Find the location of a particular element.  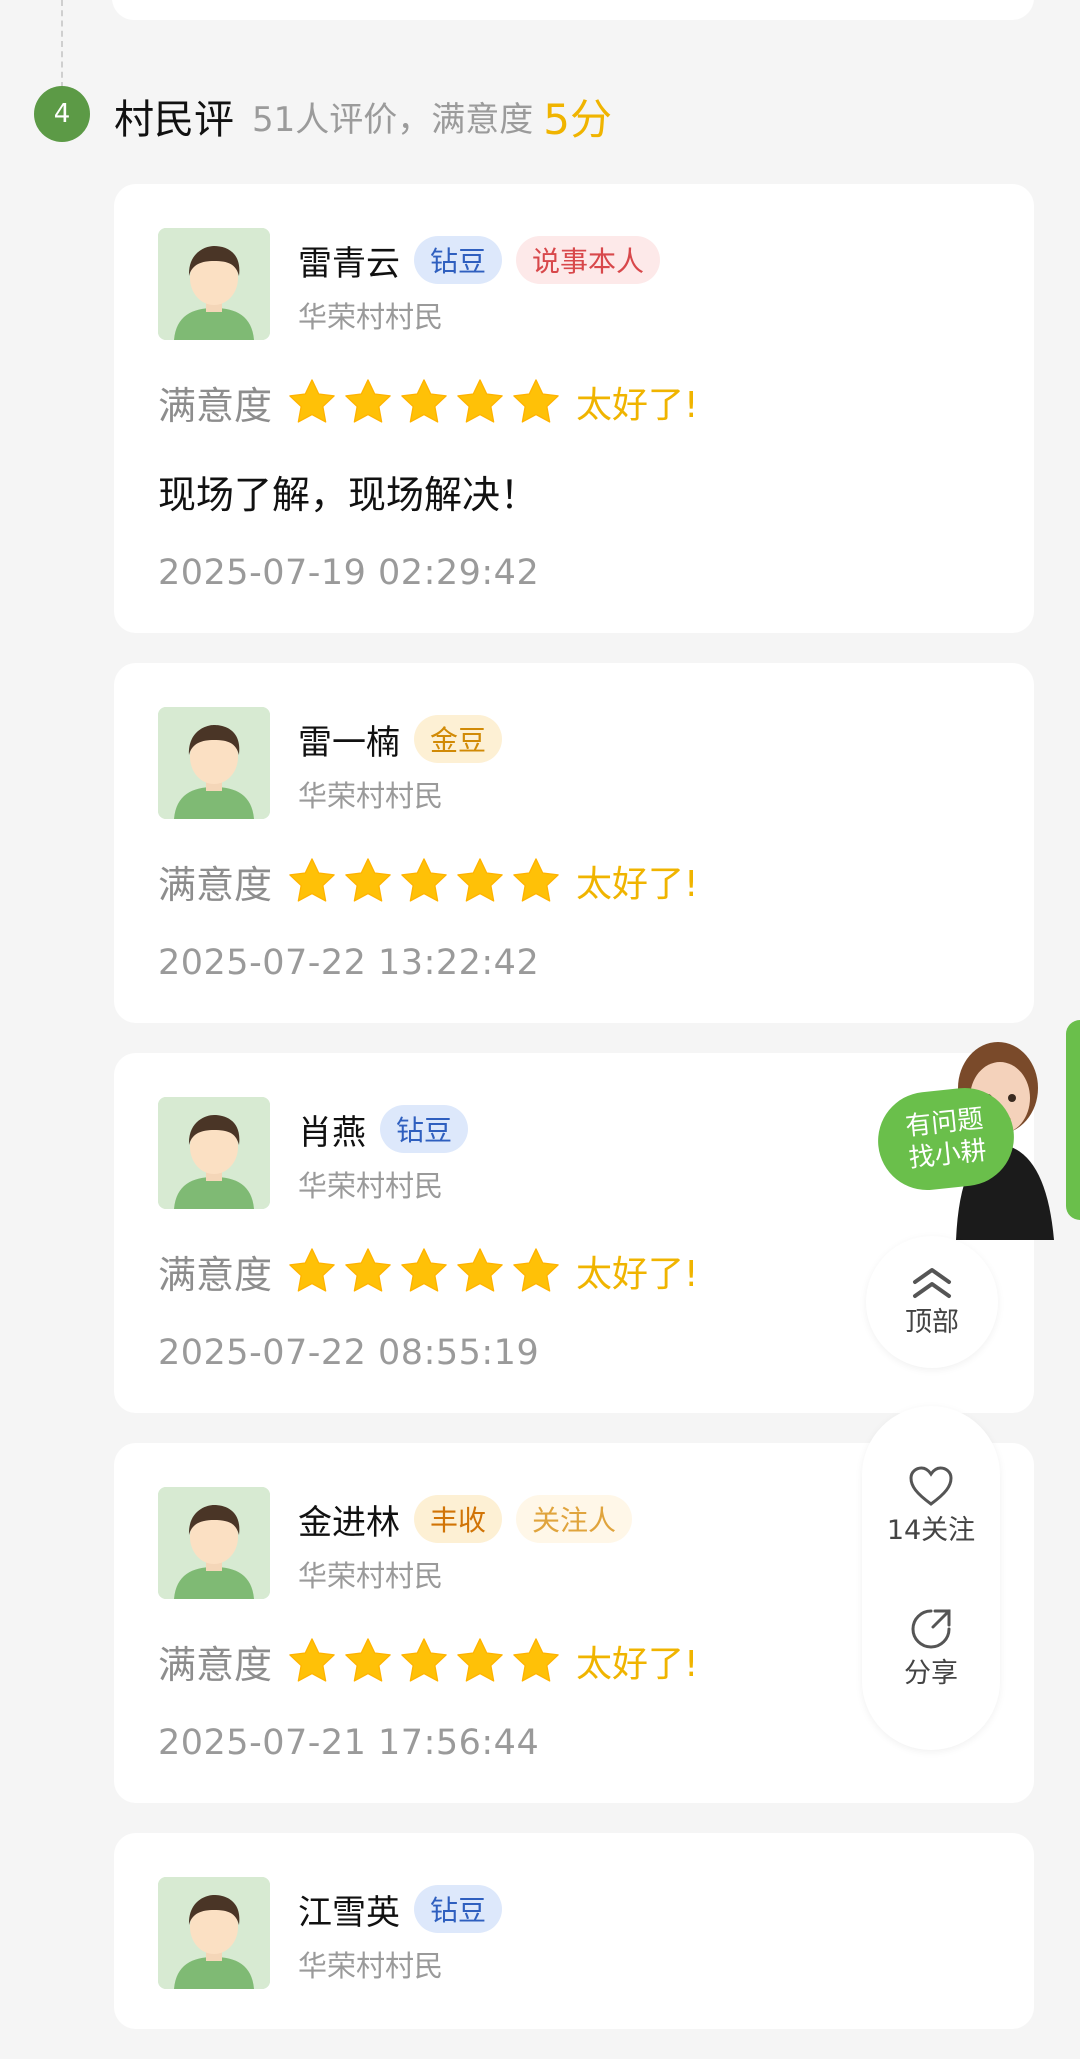

review-card: 雷一楠 金豆华荣村村民满意度 太好了! 2025-07-22 13:22:42 is located at coordinates (574, 843).